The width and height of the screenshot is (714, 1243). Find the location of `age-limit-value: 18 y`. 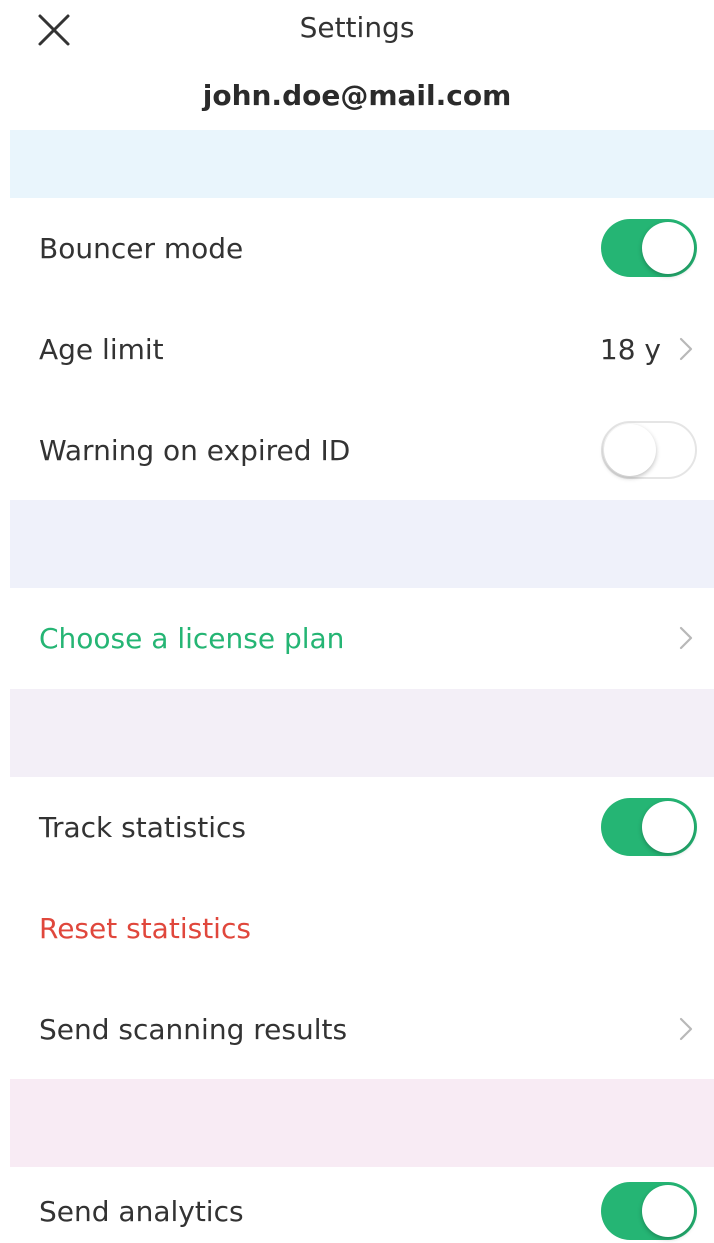

age-limit-value: 18 y is located at coordinates (630, 349).